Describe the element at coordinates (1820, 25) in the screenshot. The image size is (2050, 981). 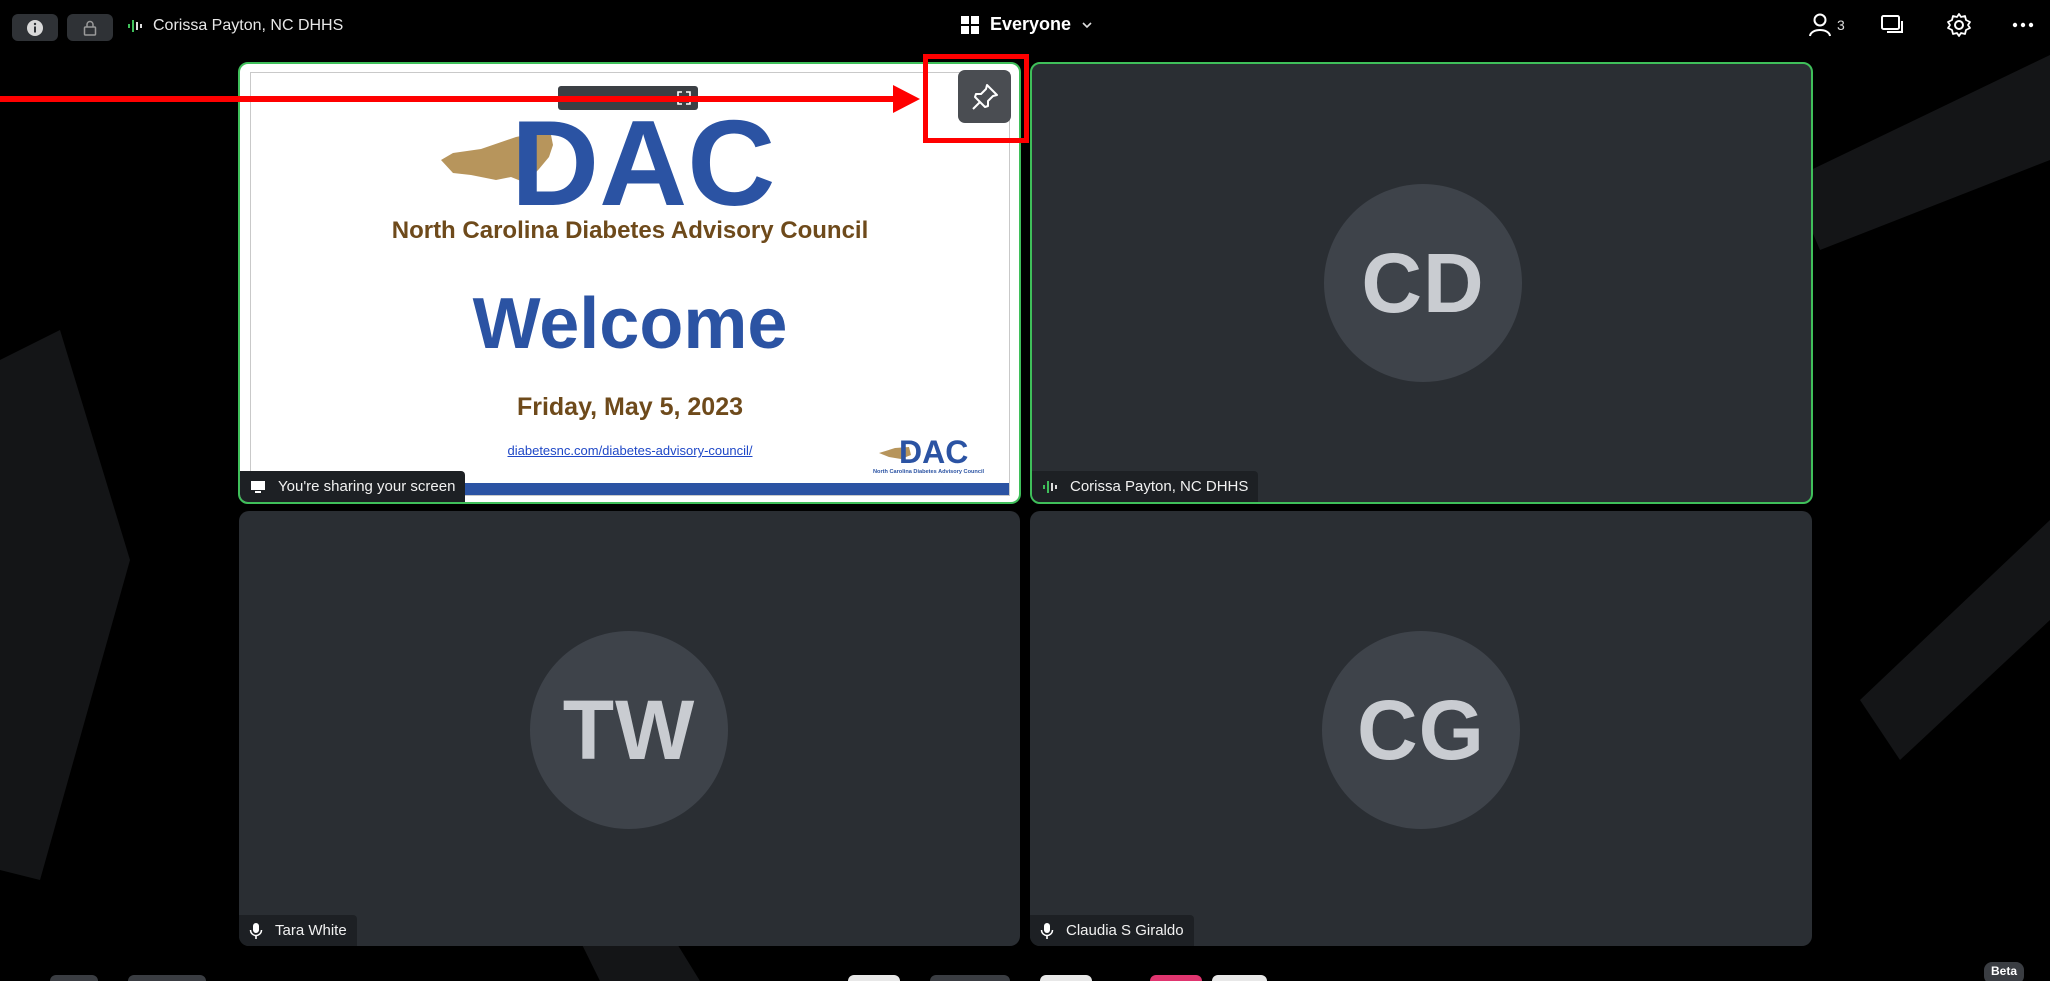
I see `person-icon` at that location.